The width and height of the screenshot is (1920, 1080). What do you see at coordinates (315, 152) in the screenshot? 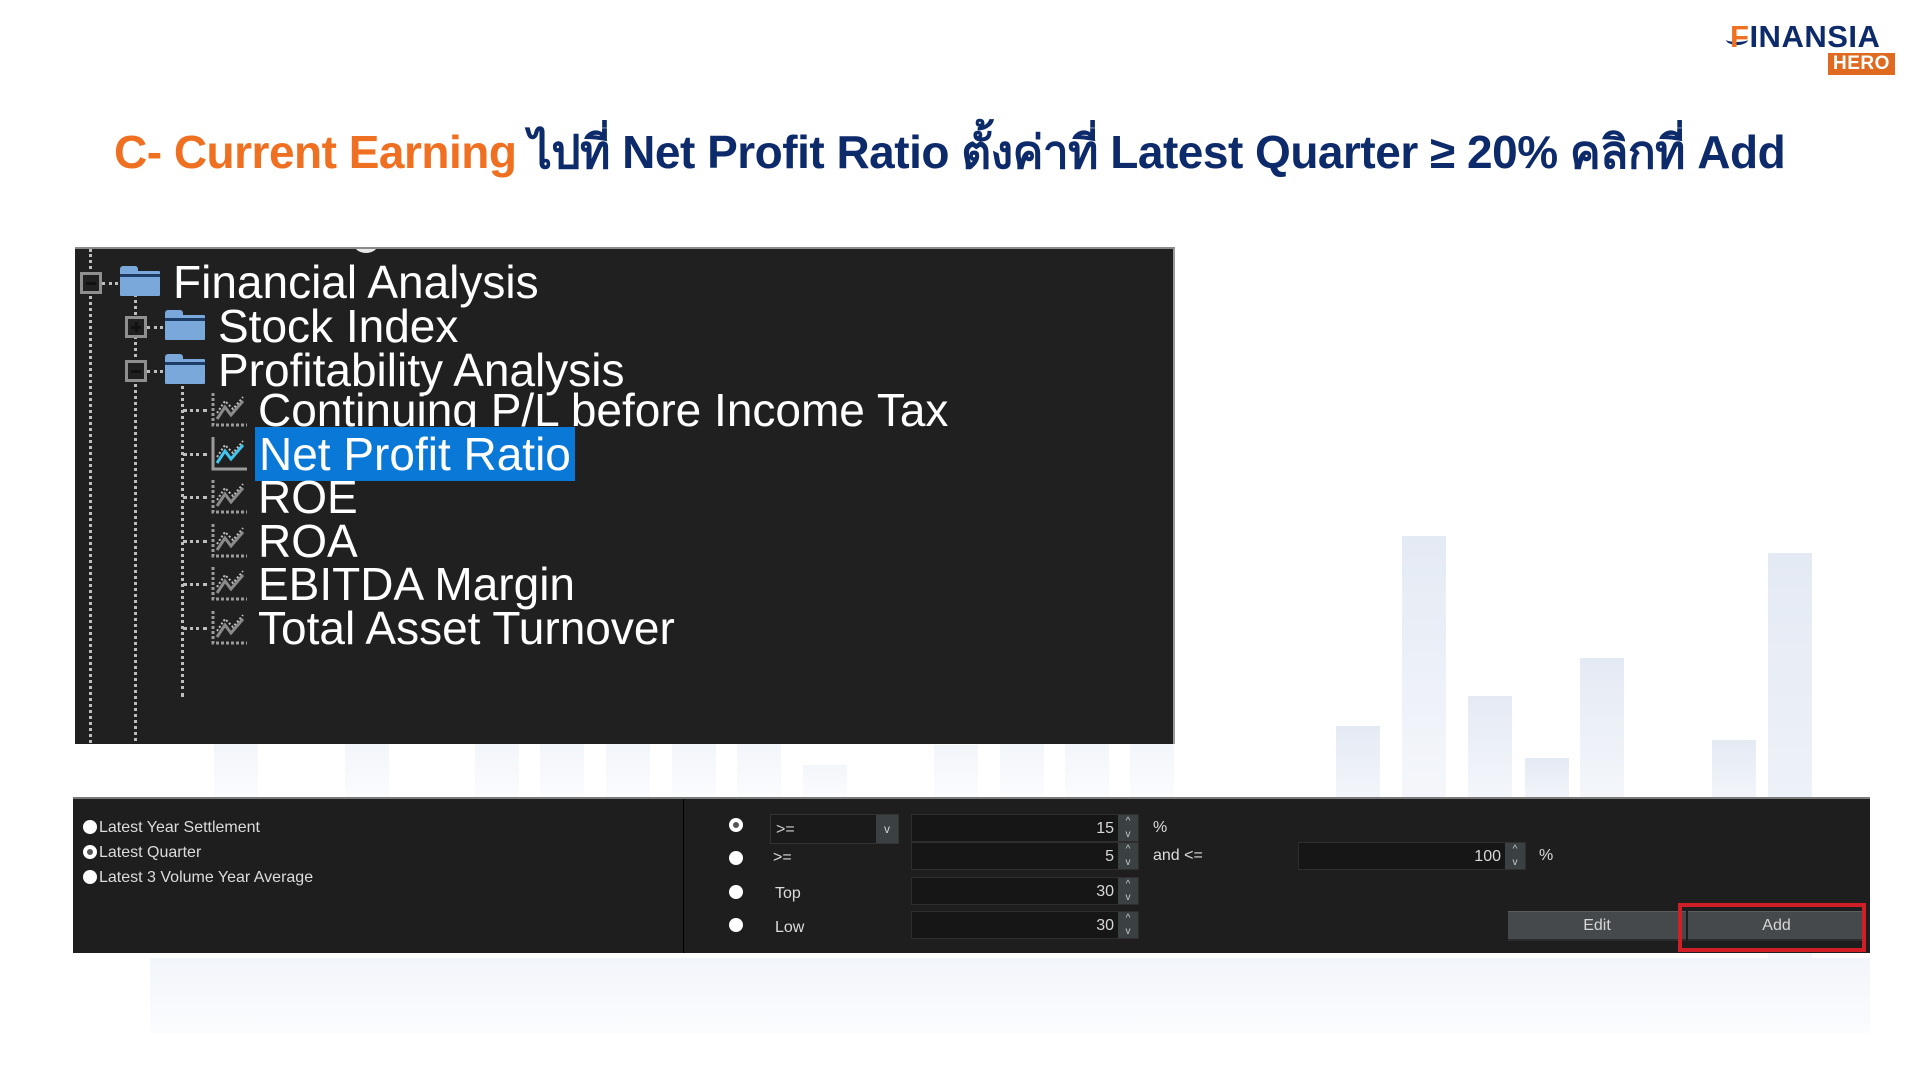
I see `title-accent: C- Current Earning` at bounding box center [315, 152].